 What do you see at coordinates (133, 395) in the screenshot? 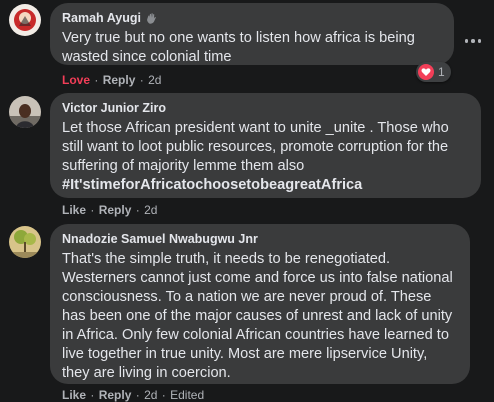
I see `comment-actions: Like · Reply · 2d · Edited` at bounding box center [133, 395].